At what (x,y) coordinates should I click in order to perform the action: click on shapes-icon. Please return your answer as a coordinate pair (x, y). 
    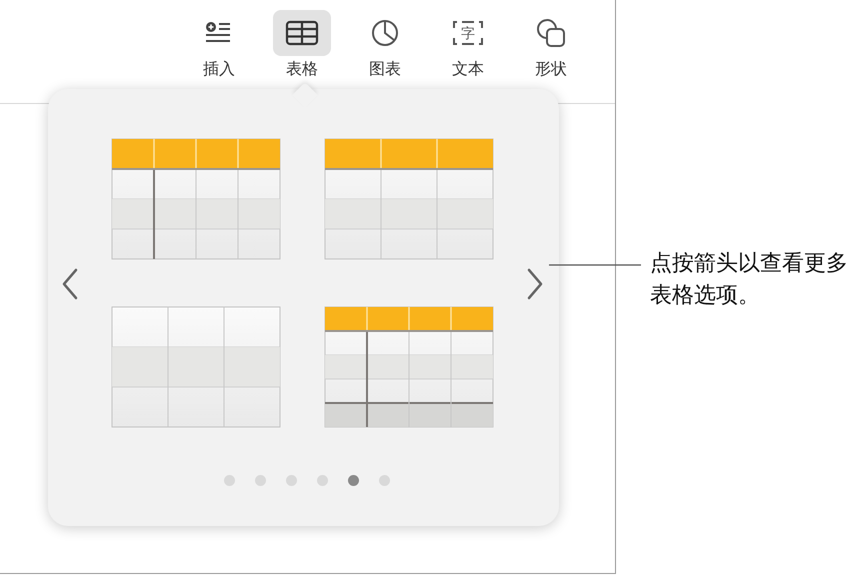
    Looking at the image, I should click on (551, 33).